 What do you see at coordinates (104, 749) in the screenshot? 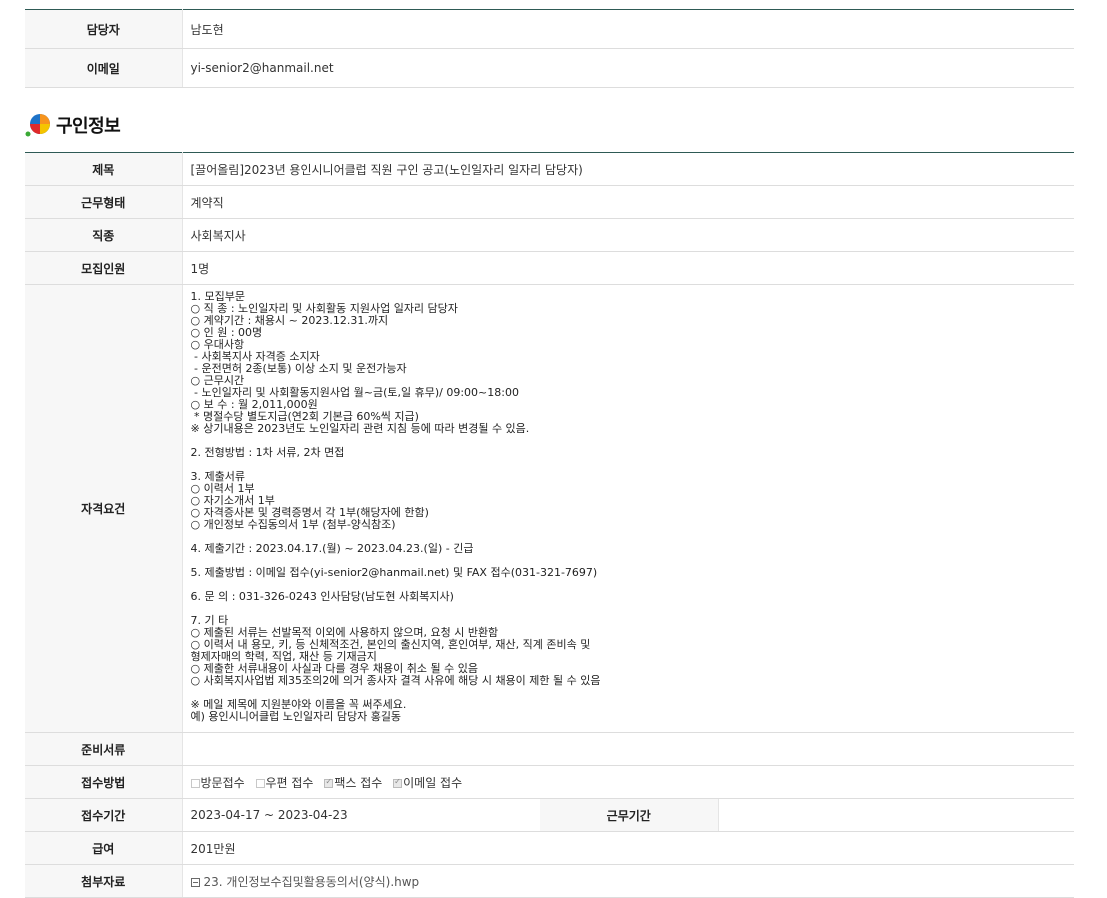
I see `docs-label: 준비서류` at bounding box center [104, 749].